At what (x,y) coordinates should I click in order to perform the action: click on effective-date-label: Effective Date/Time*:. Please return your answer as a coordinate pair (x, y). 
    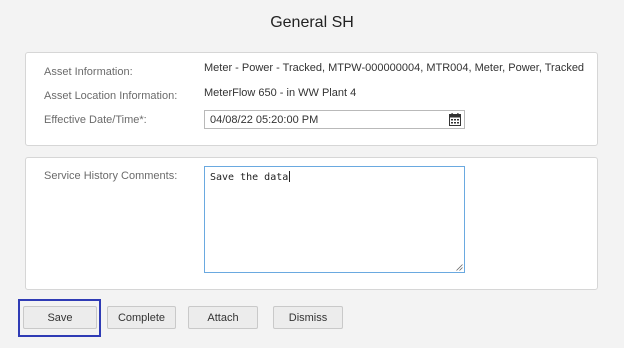
    Looking at the image, I should click on (95, 120).